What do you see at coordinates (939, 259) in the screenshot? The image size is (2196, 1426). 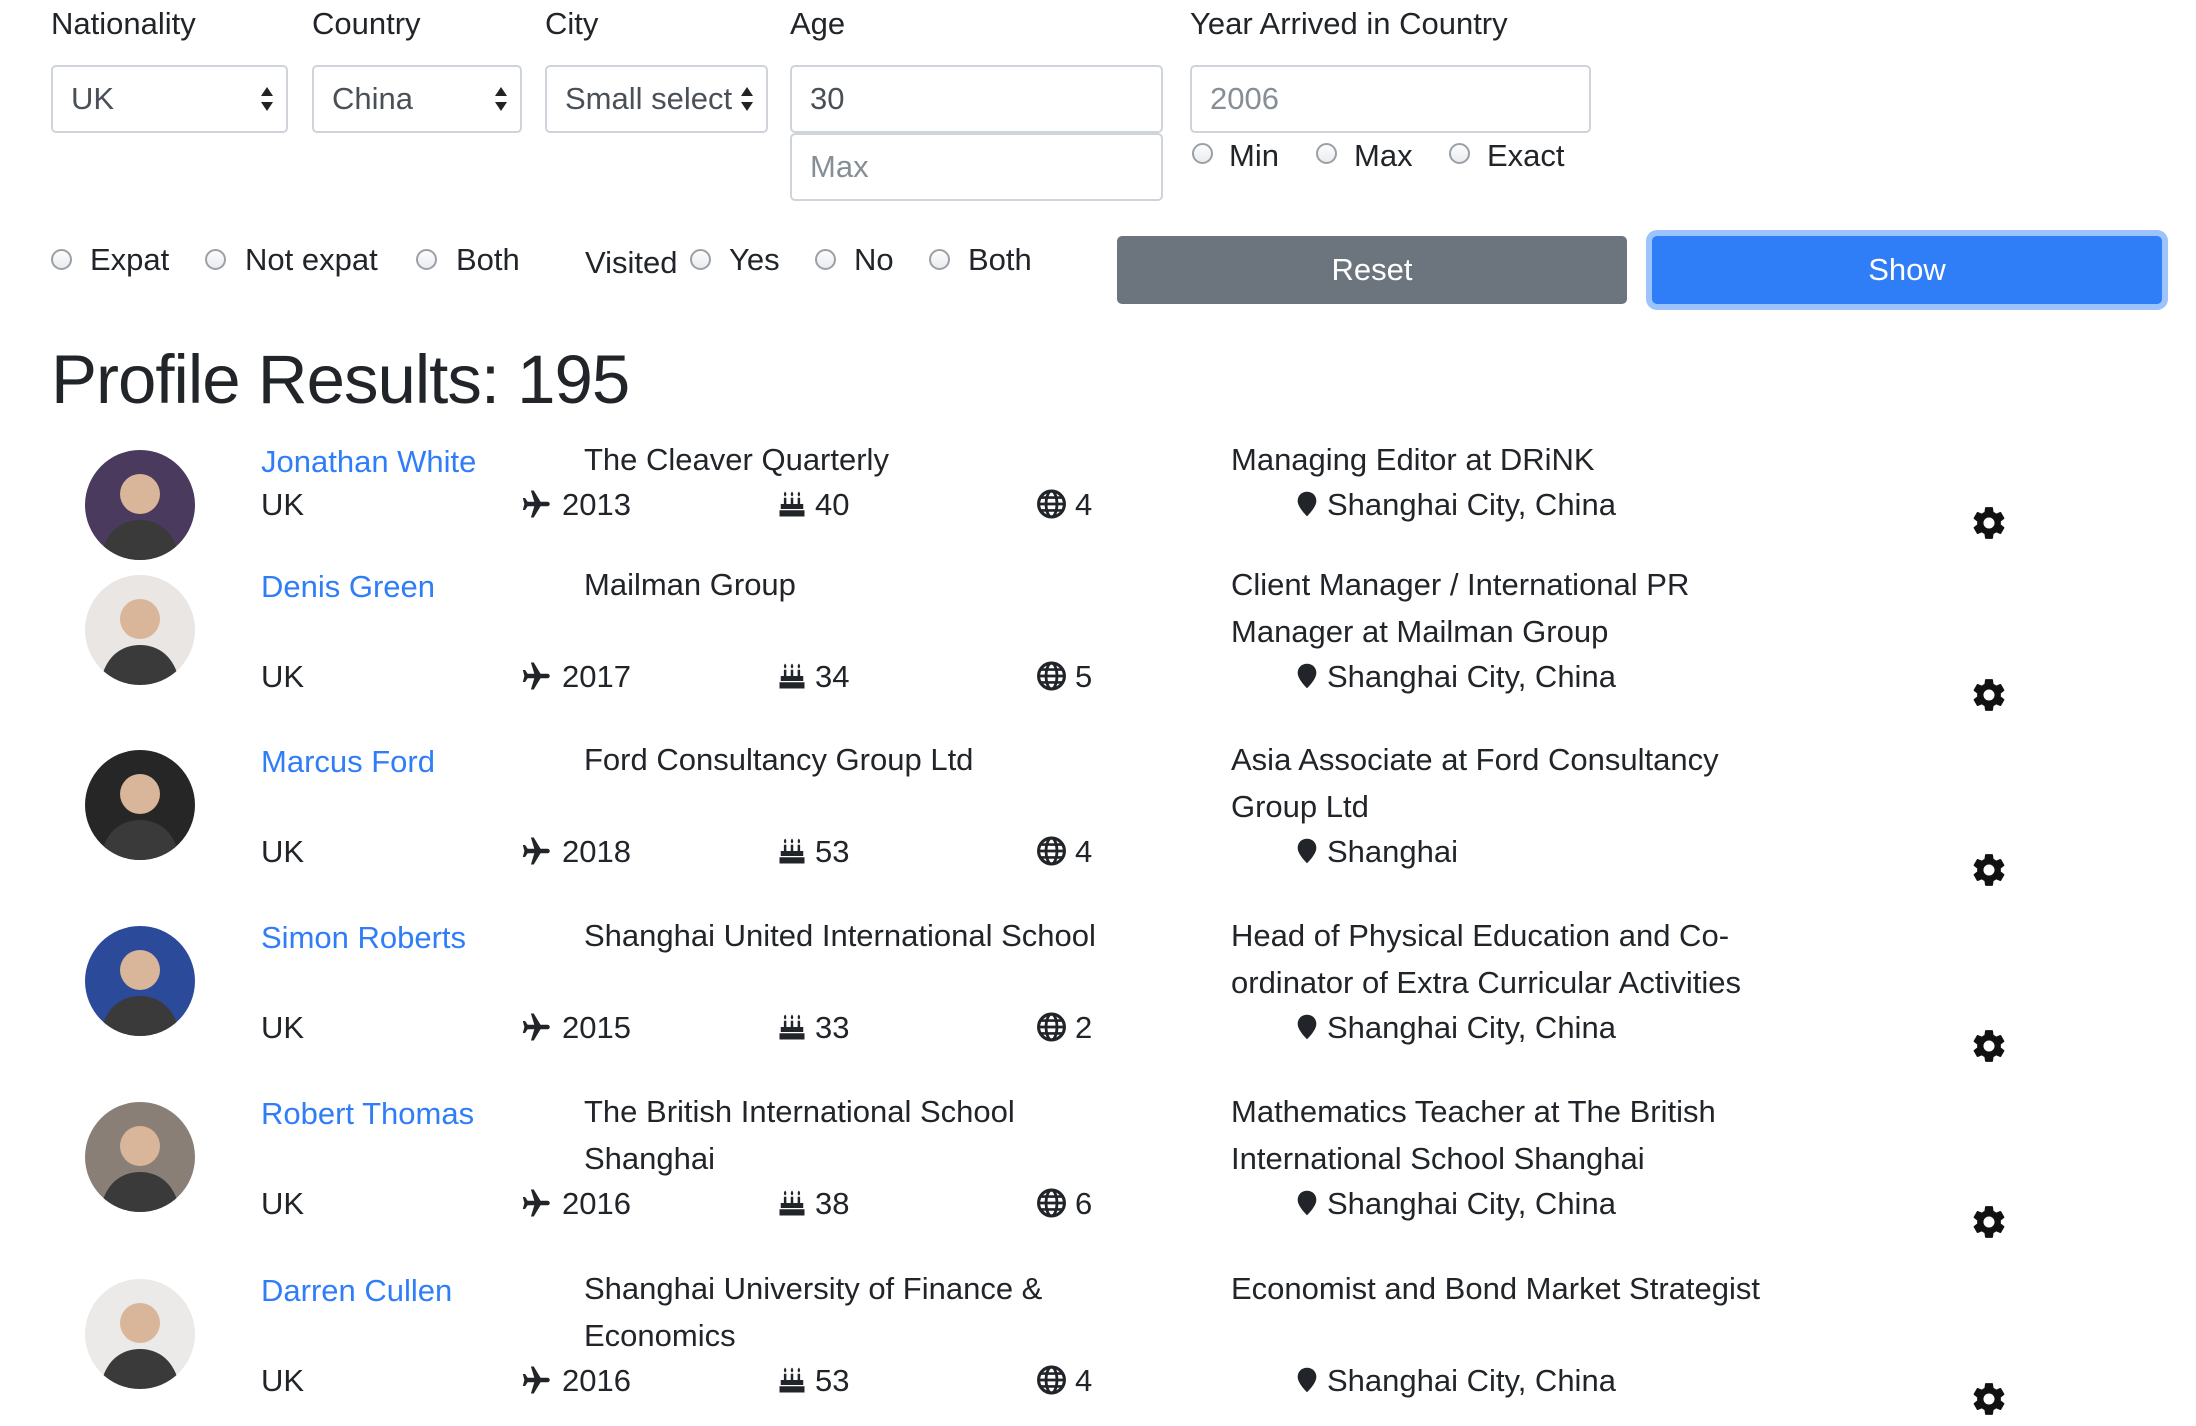 I see `visited-both-radio` at bounding box center [939, 259].